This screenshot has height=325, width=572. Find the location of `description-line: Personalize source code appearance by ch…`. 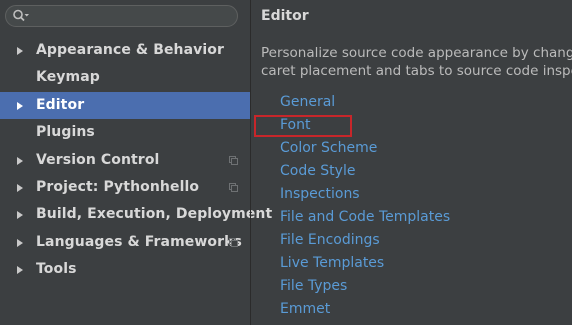

description-line: Personalize source code appearance by ch… is located at coordinates (416, 53).